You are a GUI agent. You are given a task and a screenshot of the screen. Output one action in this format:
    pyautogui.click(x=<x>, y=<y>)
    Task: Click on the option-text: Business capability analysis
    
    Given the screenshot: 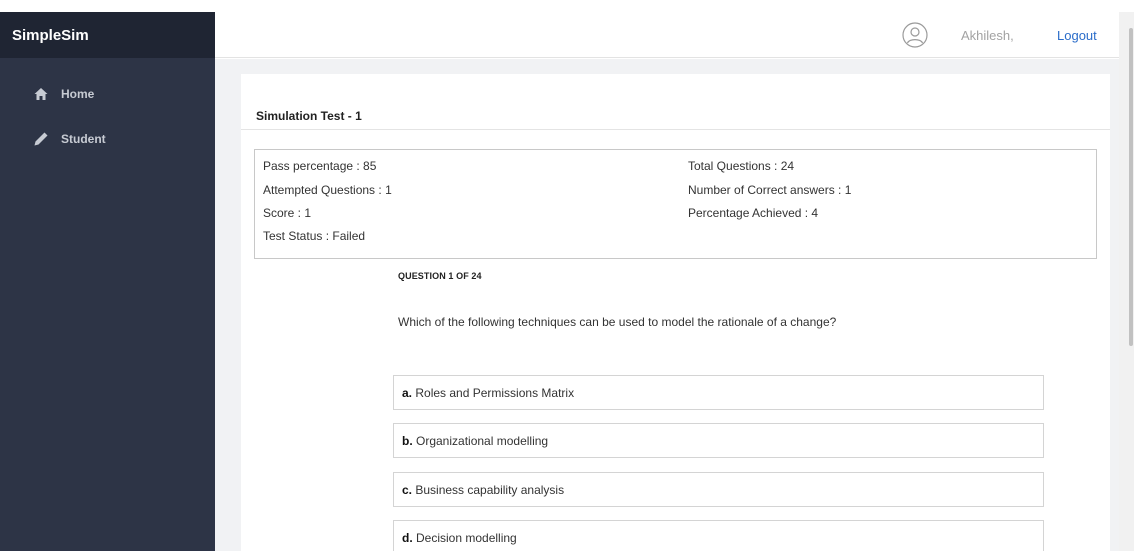 What is the action you would take?
    pyautogui.click(x=488, y=490)
    